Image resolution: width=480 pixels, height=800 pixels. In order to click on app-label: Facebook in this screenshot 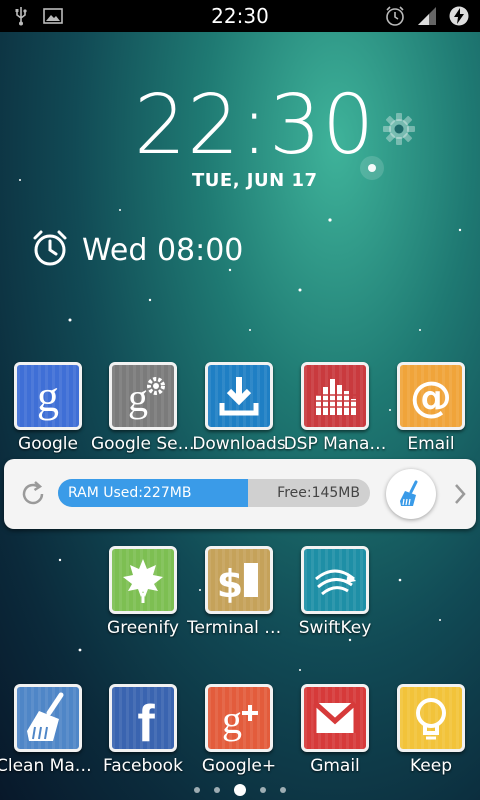, I will do `click(143, 766)`.